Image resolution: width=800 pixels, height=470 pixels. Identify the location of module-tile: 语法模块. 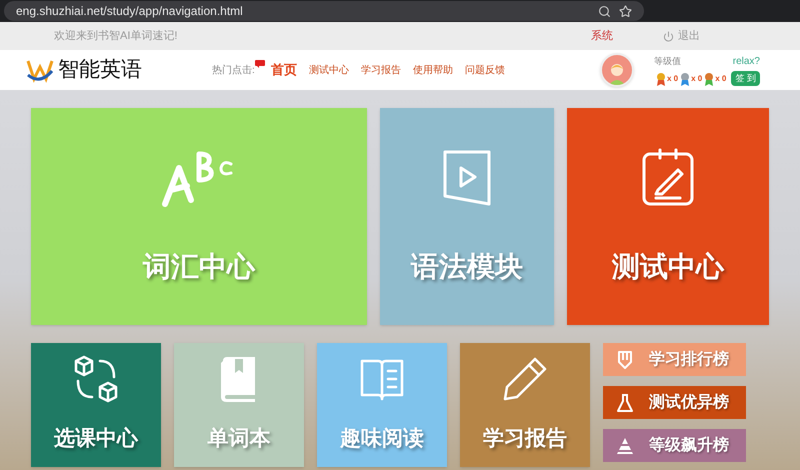
(467, 216).